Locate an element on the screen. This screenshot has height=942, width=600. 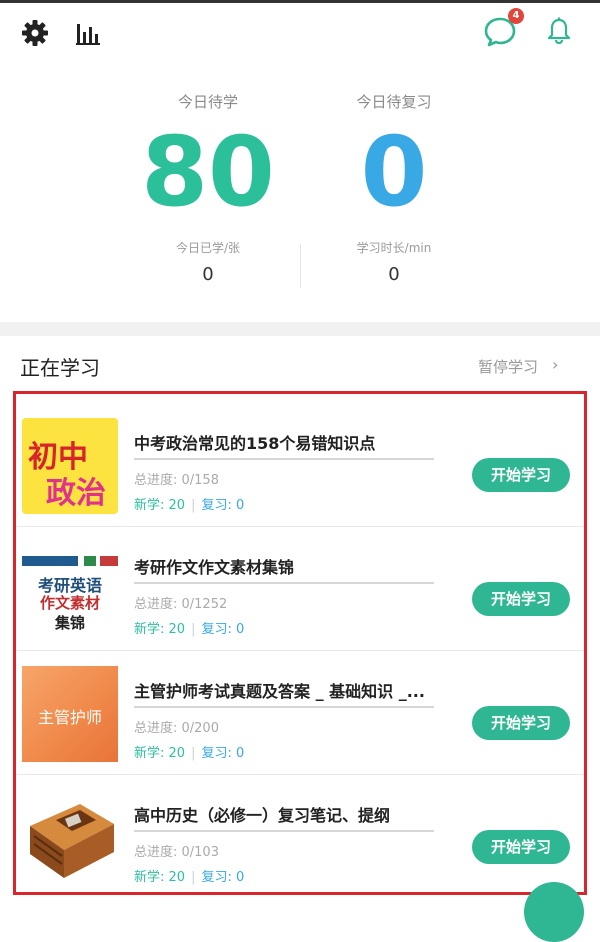
learned-today-value: 0 is located at coordinates (208, 274).